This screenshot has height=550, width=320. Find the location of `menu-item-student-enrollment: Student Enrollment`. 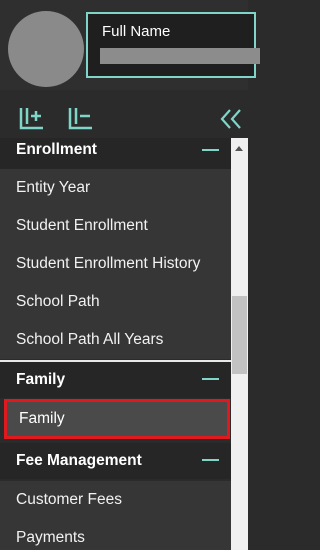

menu-item-student-enrollment: Student Enrollment is located at coordinates (115, 226).